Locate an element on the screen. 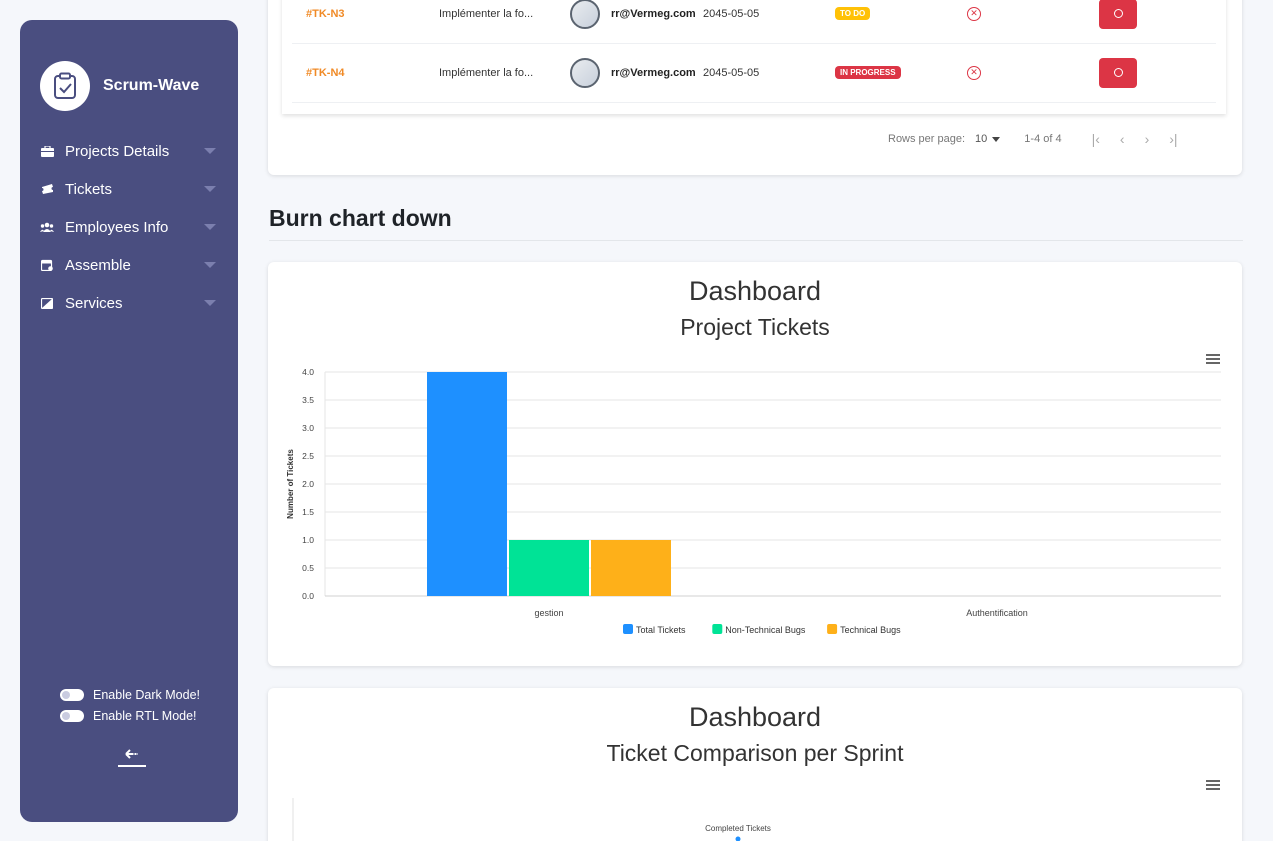 This screenshot has width=1273, height=841. briefcase-icon is located at coordinates (47, 151).